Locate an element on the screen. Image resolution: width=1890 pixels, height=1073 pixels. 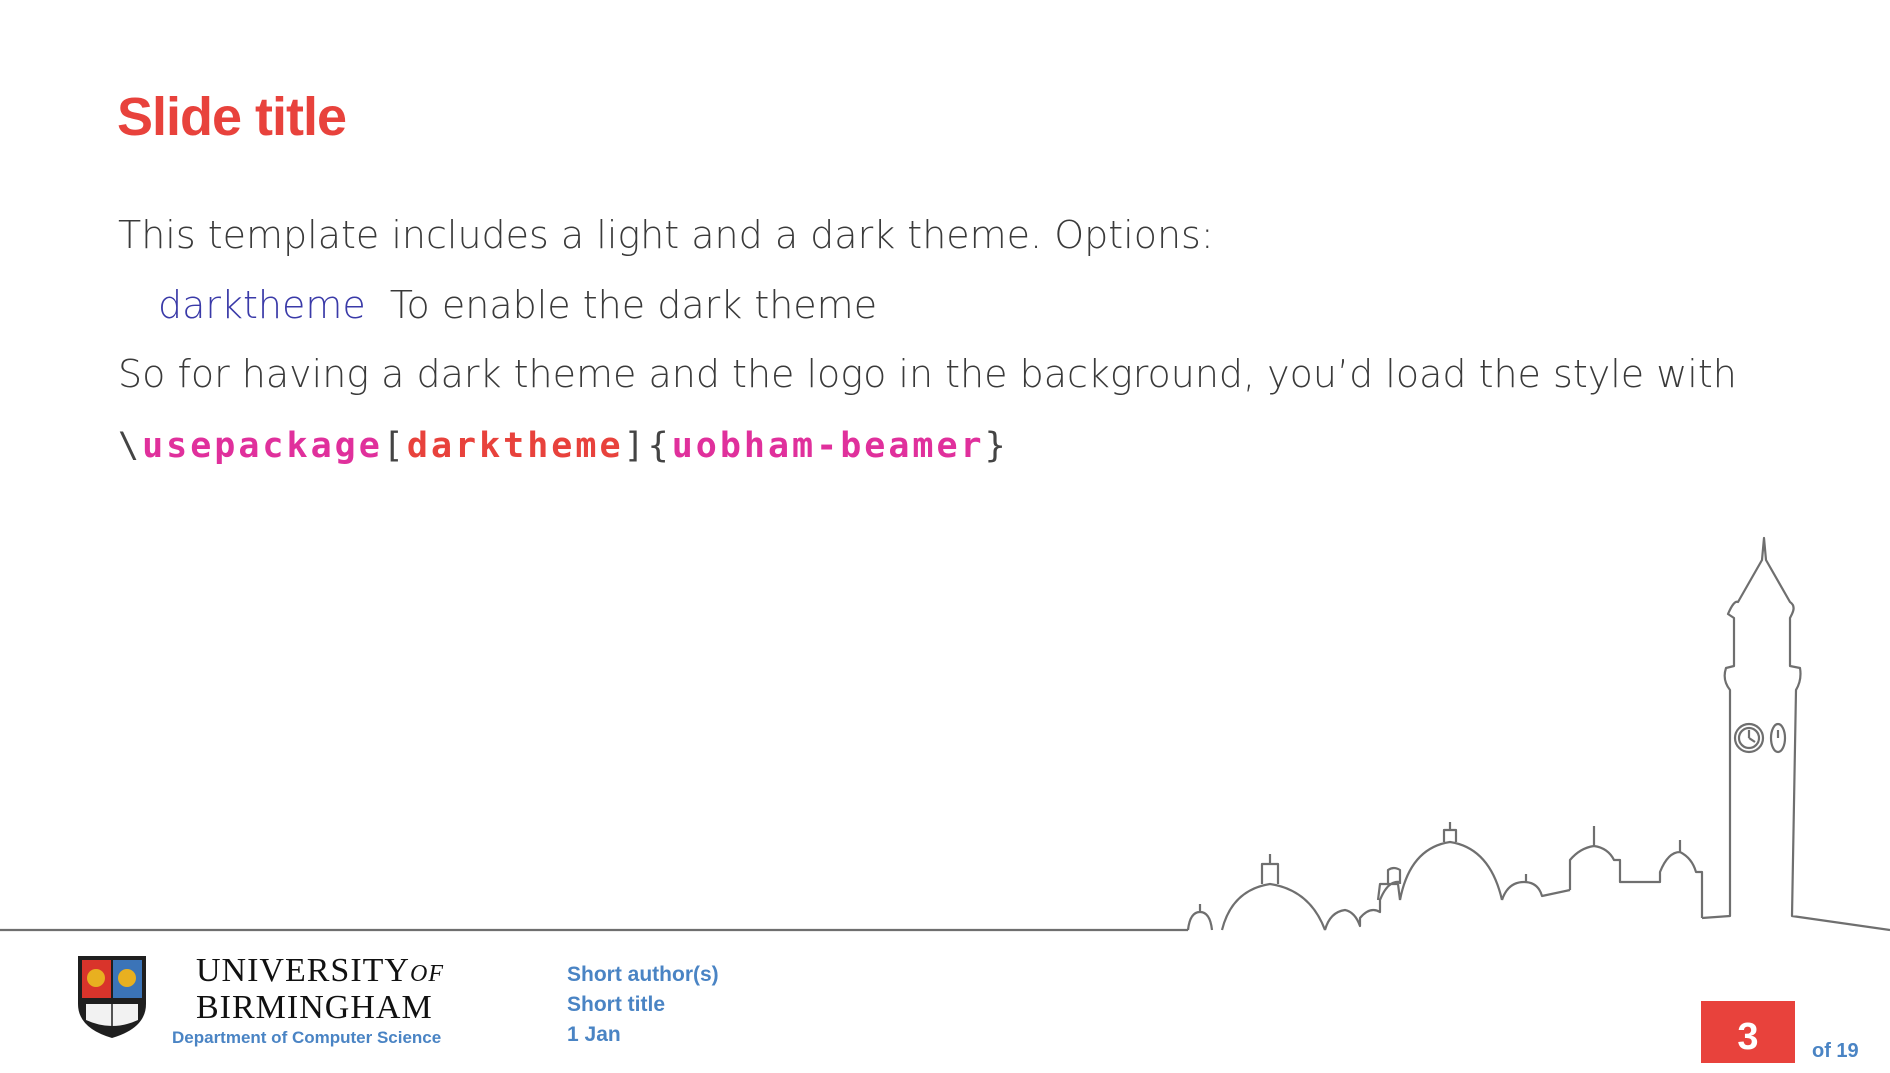
code-snippet: \usepackage[darktheme]{uobham-beamer} is located at coordinates (563, 446).